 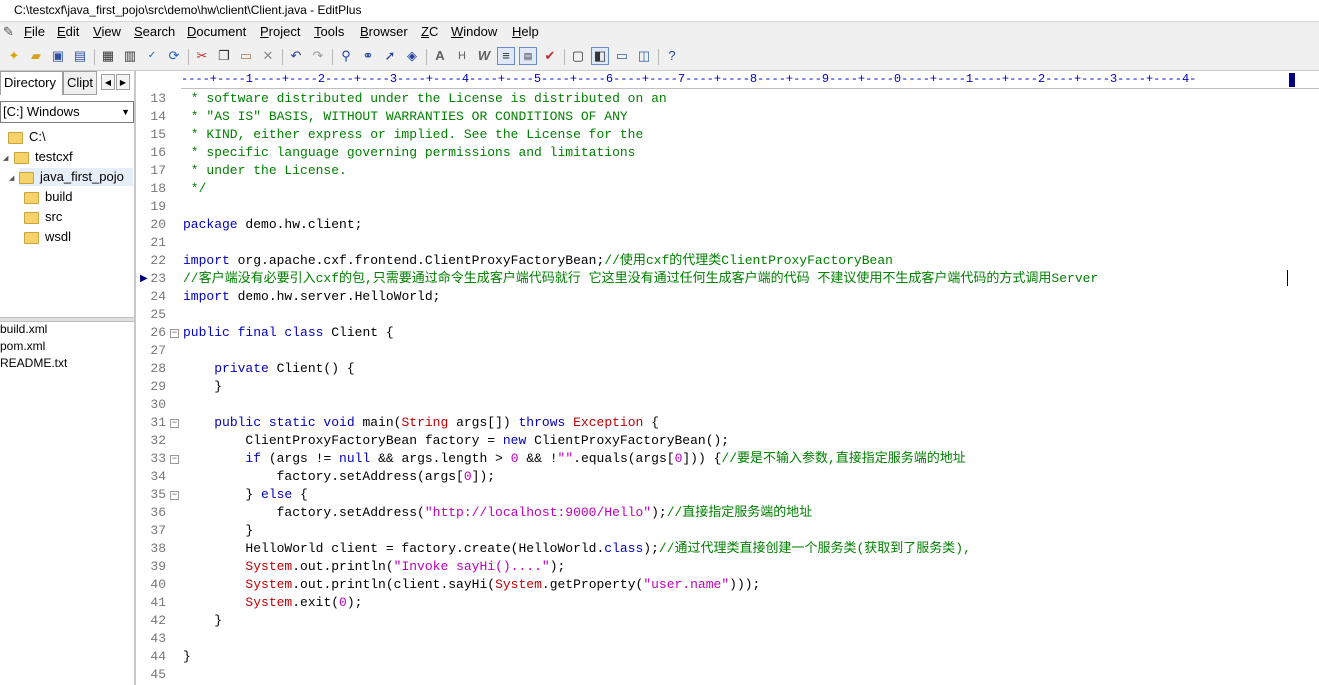 I want to click on replace-icon: ⚭, so click(x=368, y=56).